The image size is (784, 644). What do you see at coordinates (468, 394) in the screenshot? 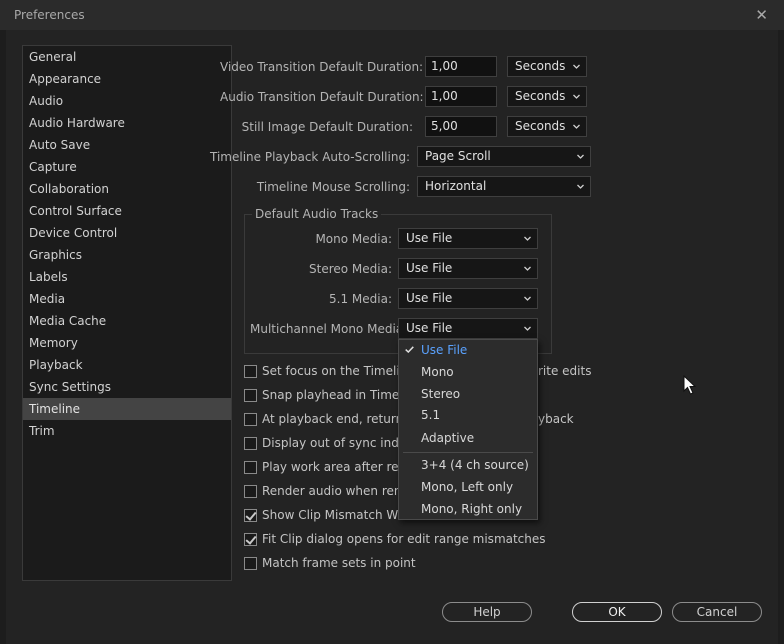
I see `dropdown-option-stereo: Stereo` at bounding box center [468, 394].